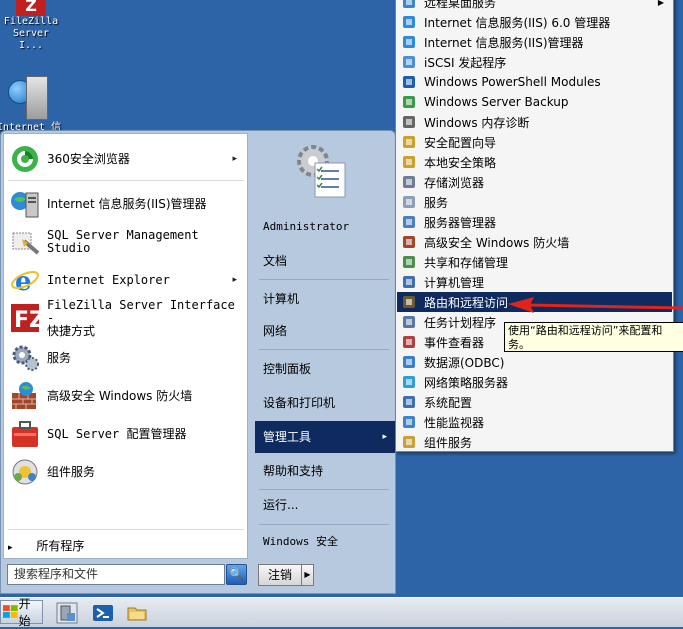  What do you see at coordinates (60, 546) in the screenshot?
I see `all-programs-label: 所有程序` at bounding box center [60, 546].